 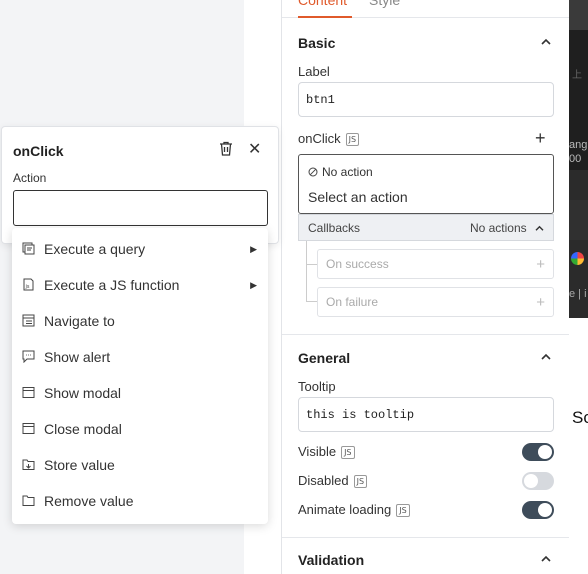 I want to click on menu-item-show-modal: Show modal, so click(x=140, y=393).